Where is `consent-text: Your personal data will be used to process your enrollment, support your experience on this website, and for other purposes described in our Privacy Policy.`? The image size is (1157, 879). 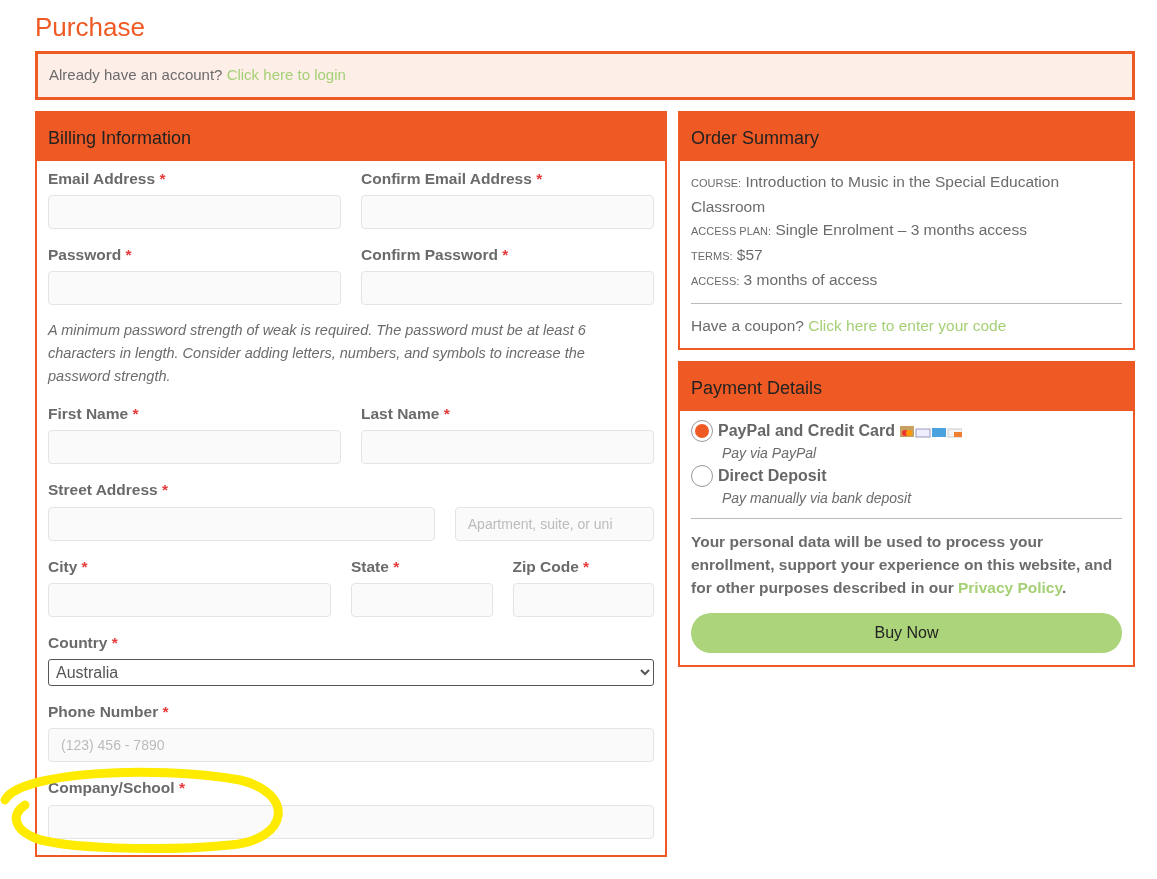
consent-text: Your personal data will be used to process your enrollment, support your experience on this website, and for other purposes described in our Privacy Policy. is located at coordinates (902, 564).